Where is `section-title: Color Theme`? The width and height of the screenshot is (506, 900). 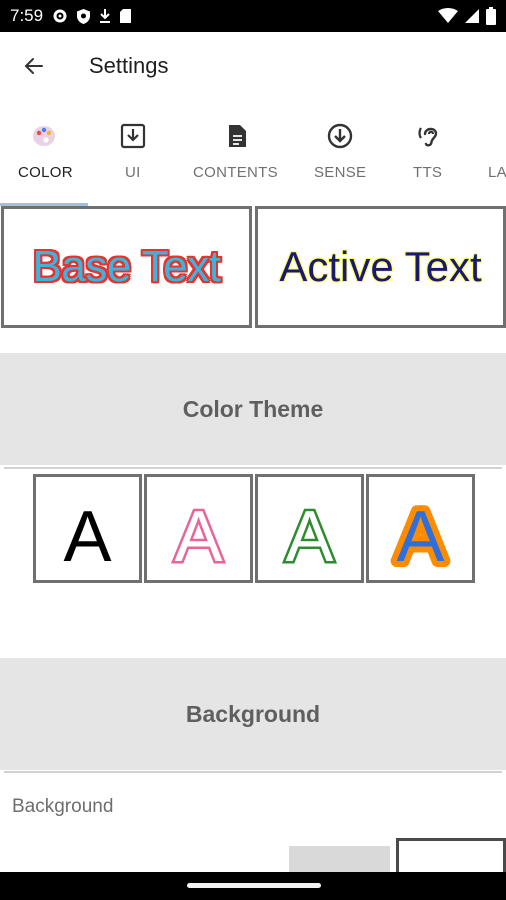 section-title: Color Theme is located at coordinates (253, 408).